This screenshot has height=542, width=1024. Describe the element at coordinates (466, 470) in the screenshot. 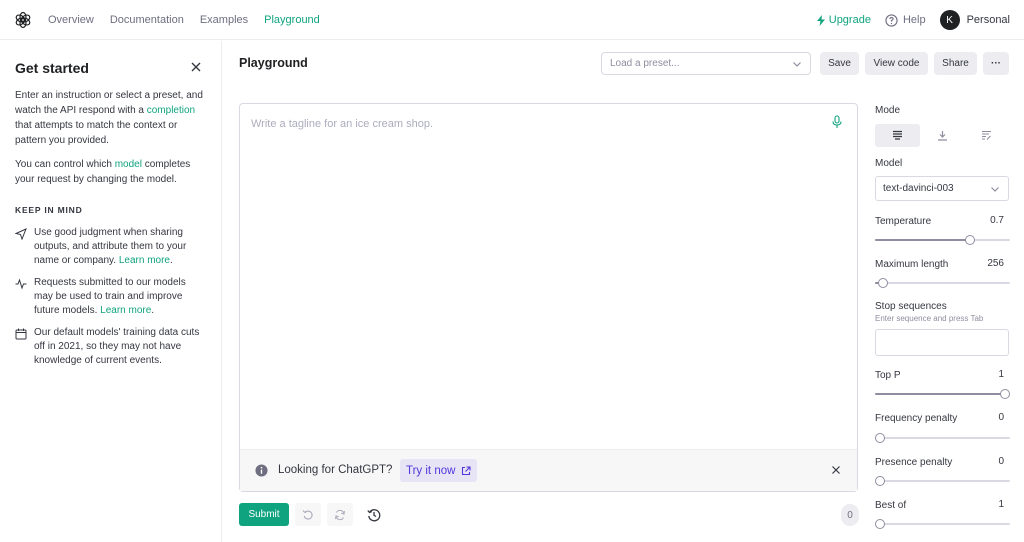

I see `external-link-icon` at that location.